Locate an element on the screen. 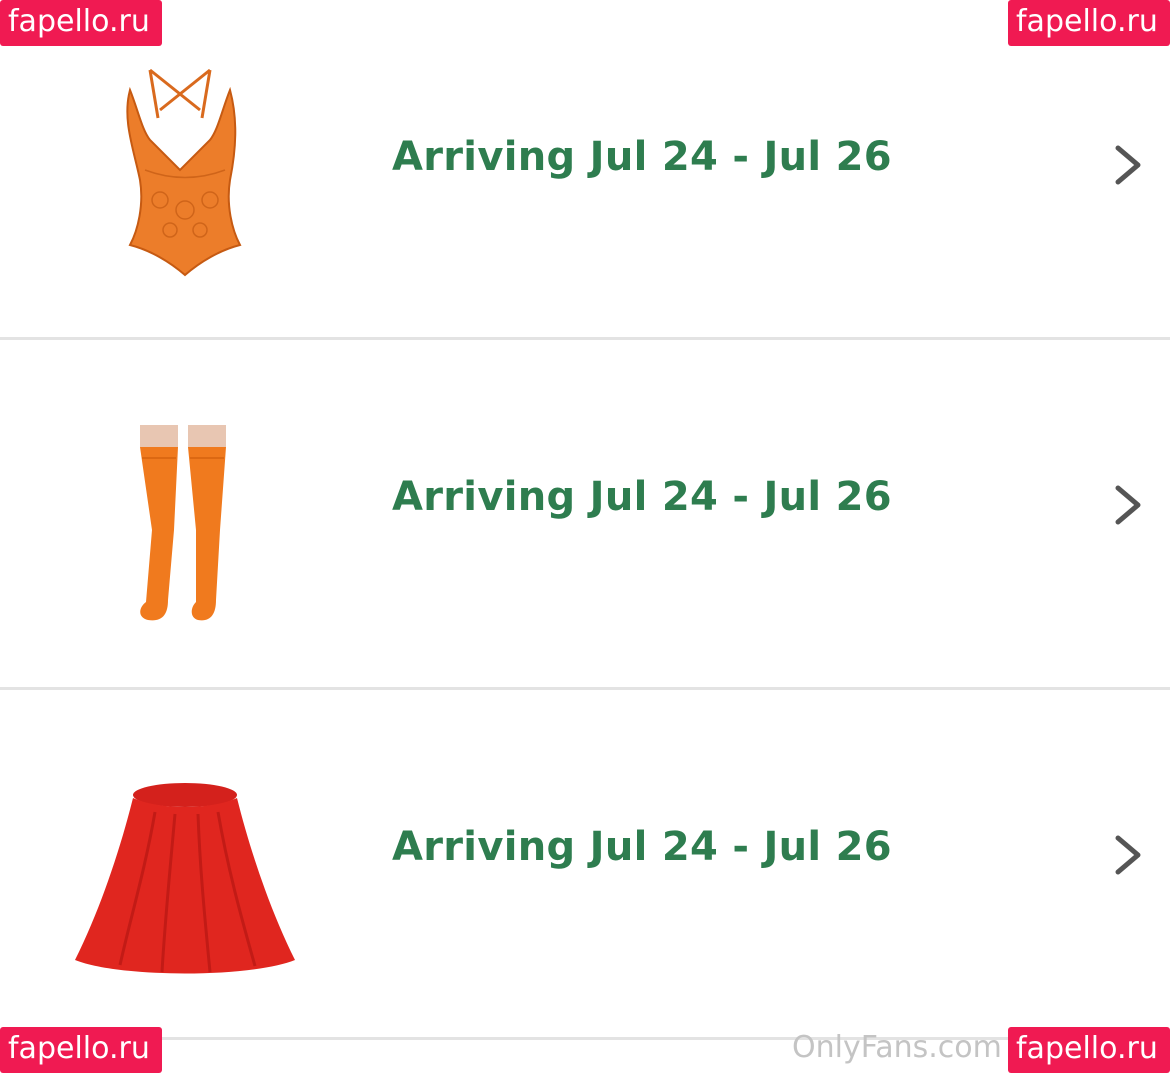 The height and width of the screenshot is (1074, 1170). product-thumbnail-bodysuit is located at coordinates (185, 165).